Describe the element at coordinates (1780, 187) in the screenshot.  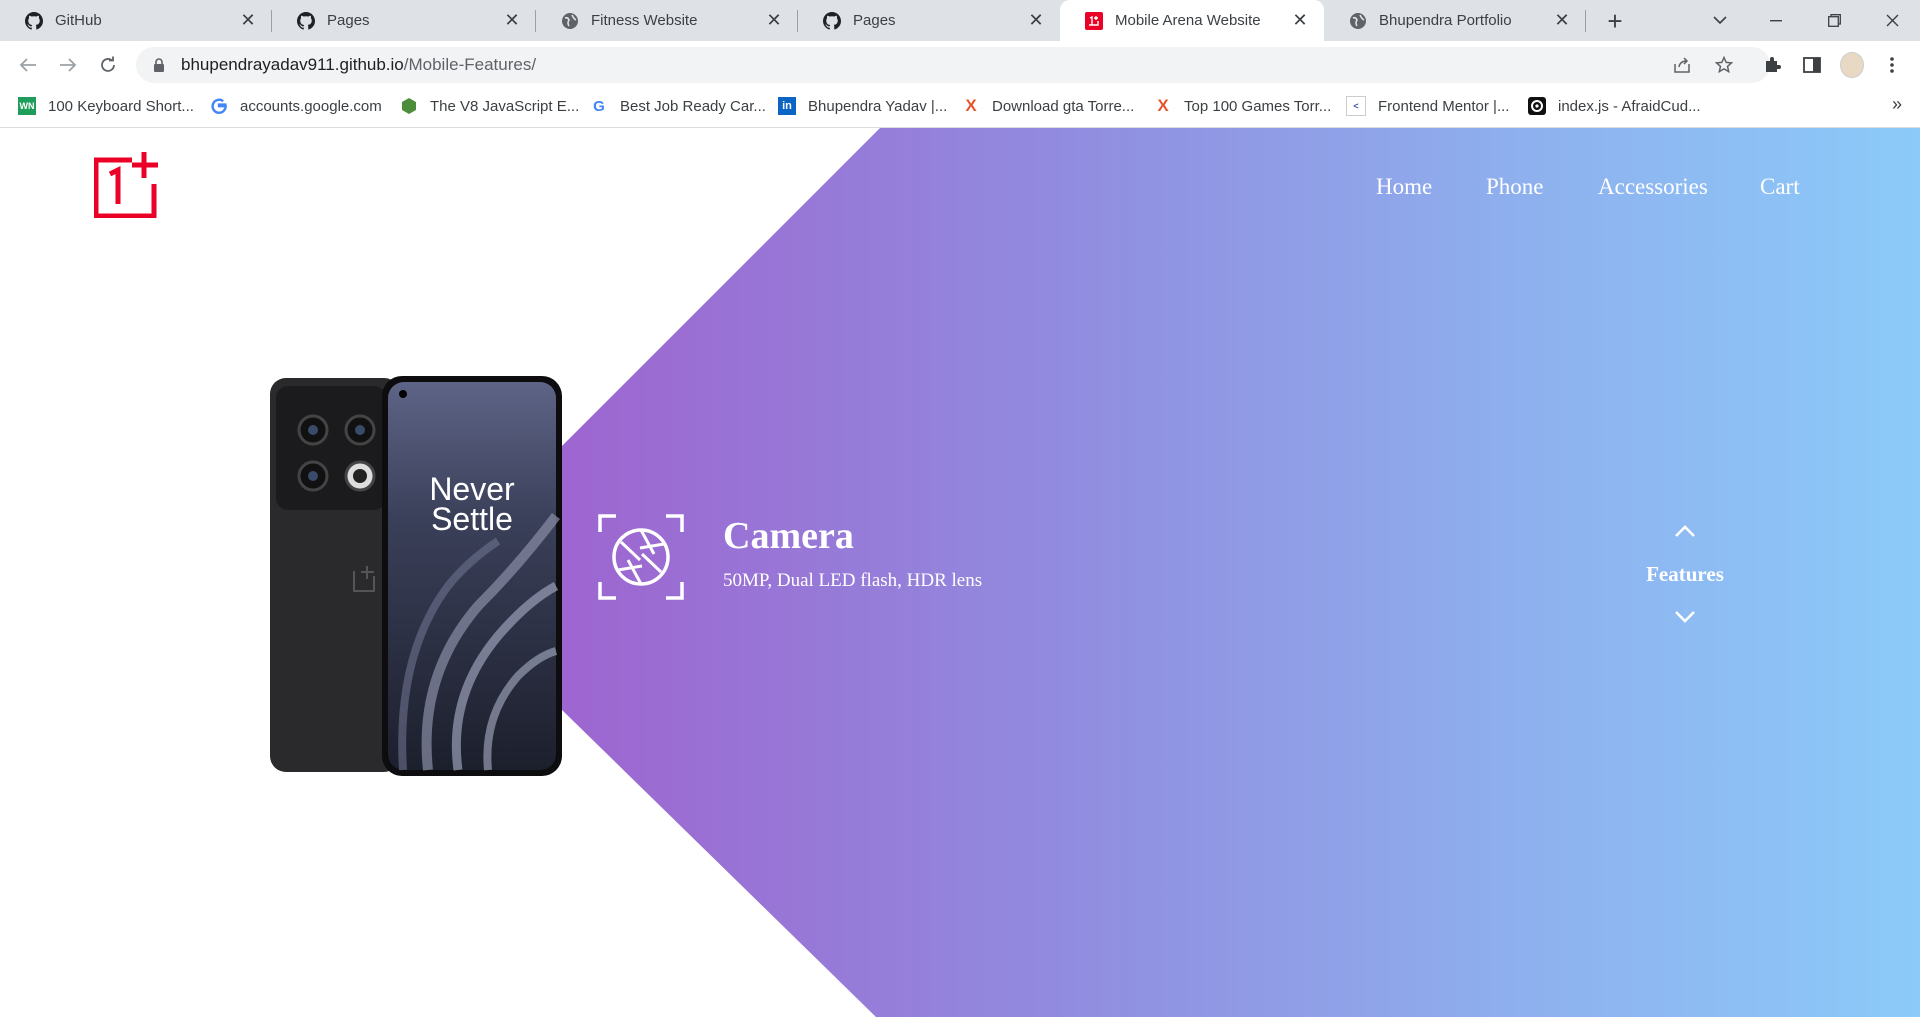
I see `nav-cart: Cart` at that location.